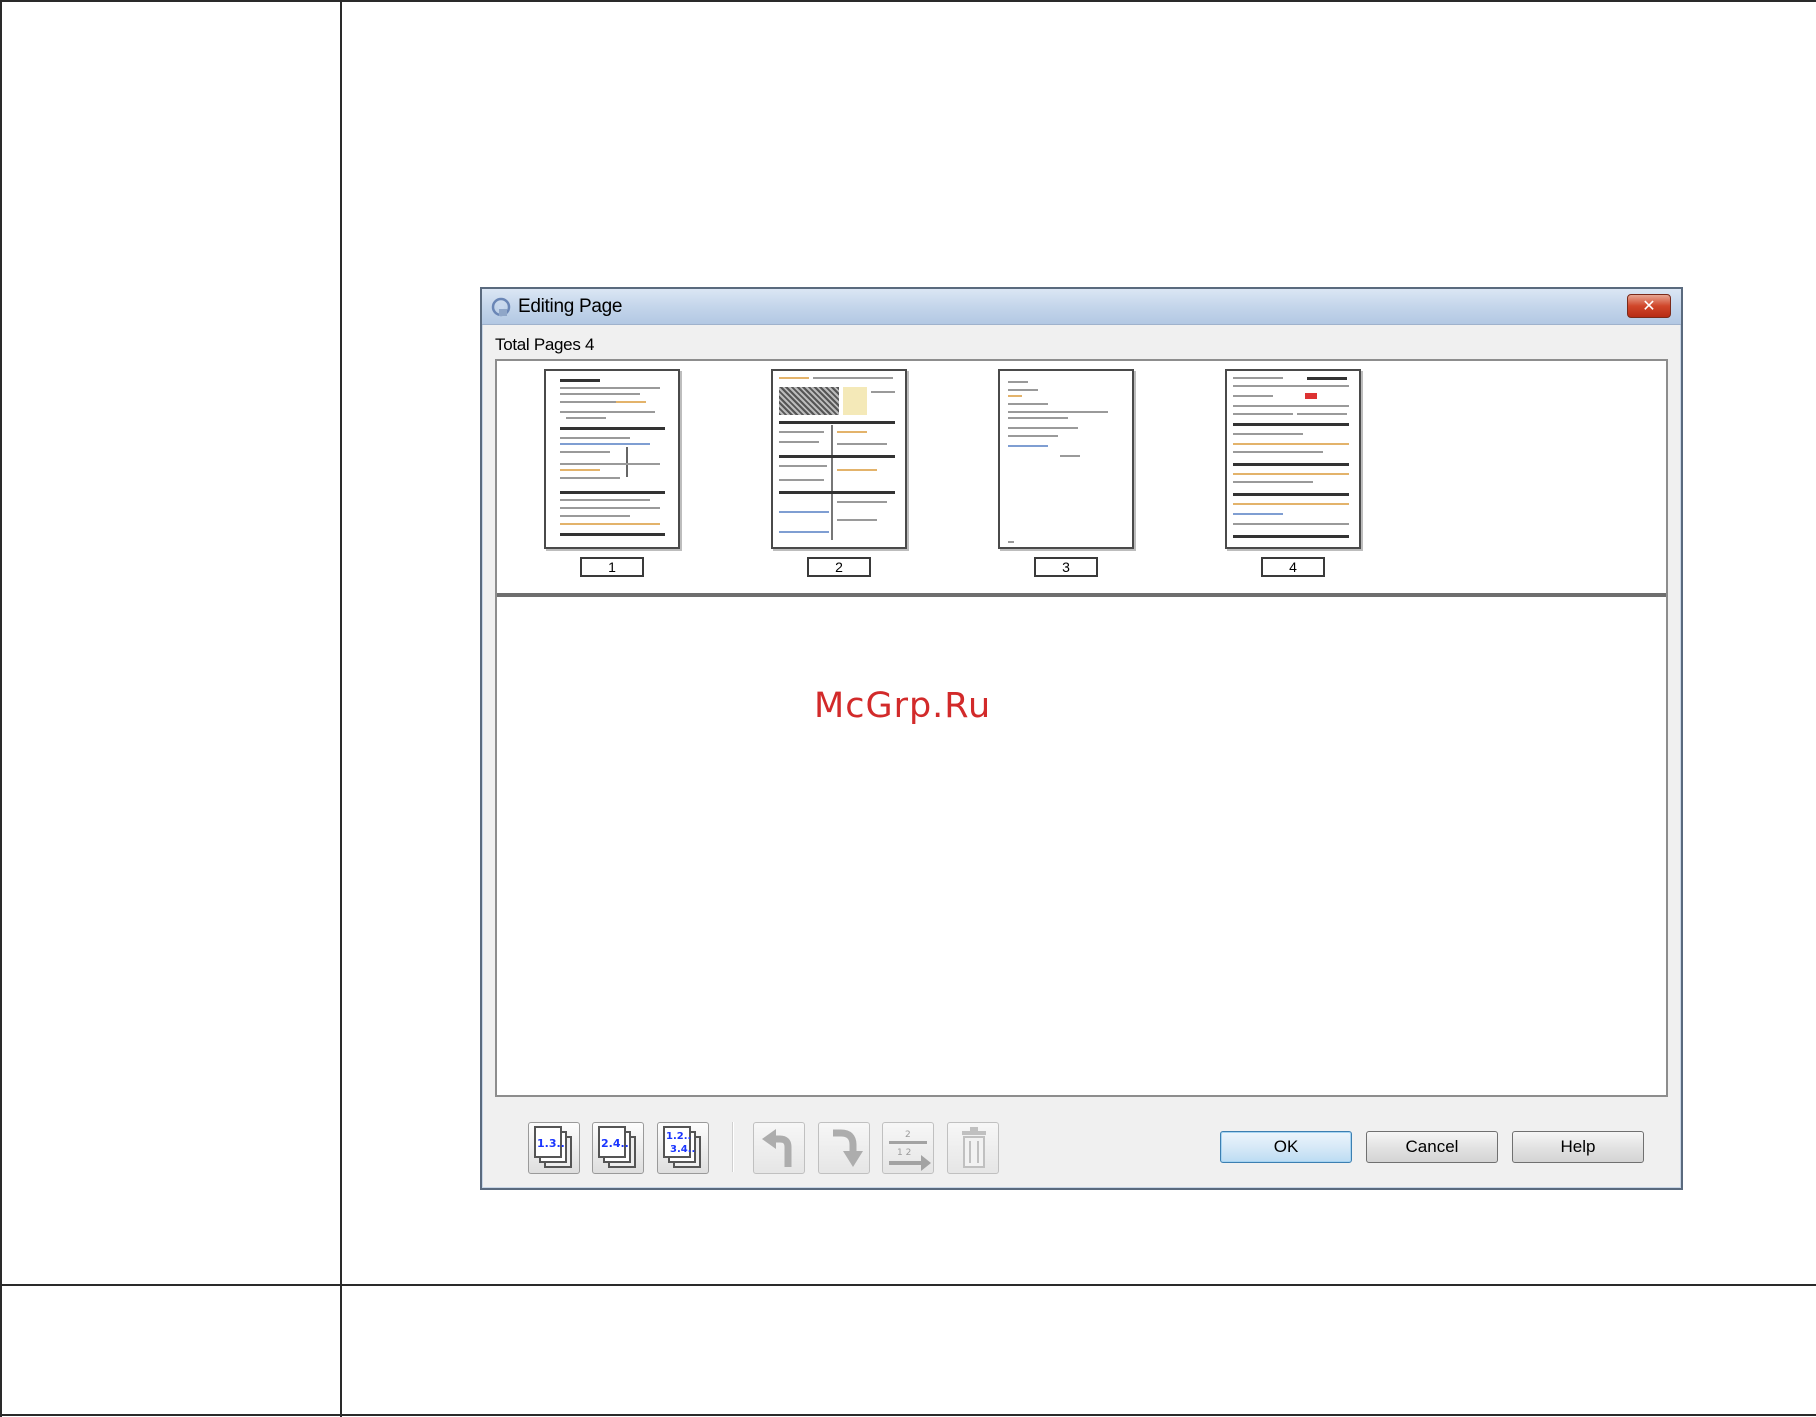 This screenshot has height=1417, width=1816. What do you see at coordinates (1081, 595) in the screenshot?
I see `pane-splitter` at bounding box center [1081, 595].